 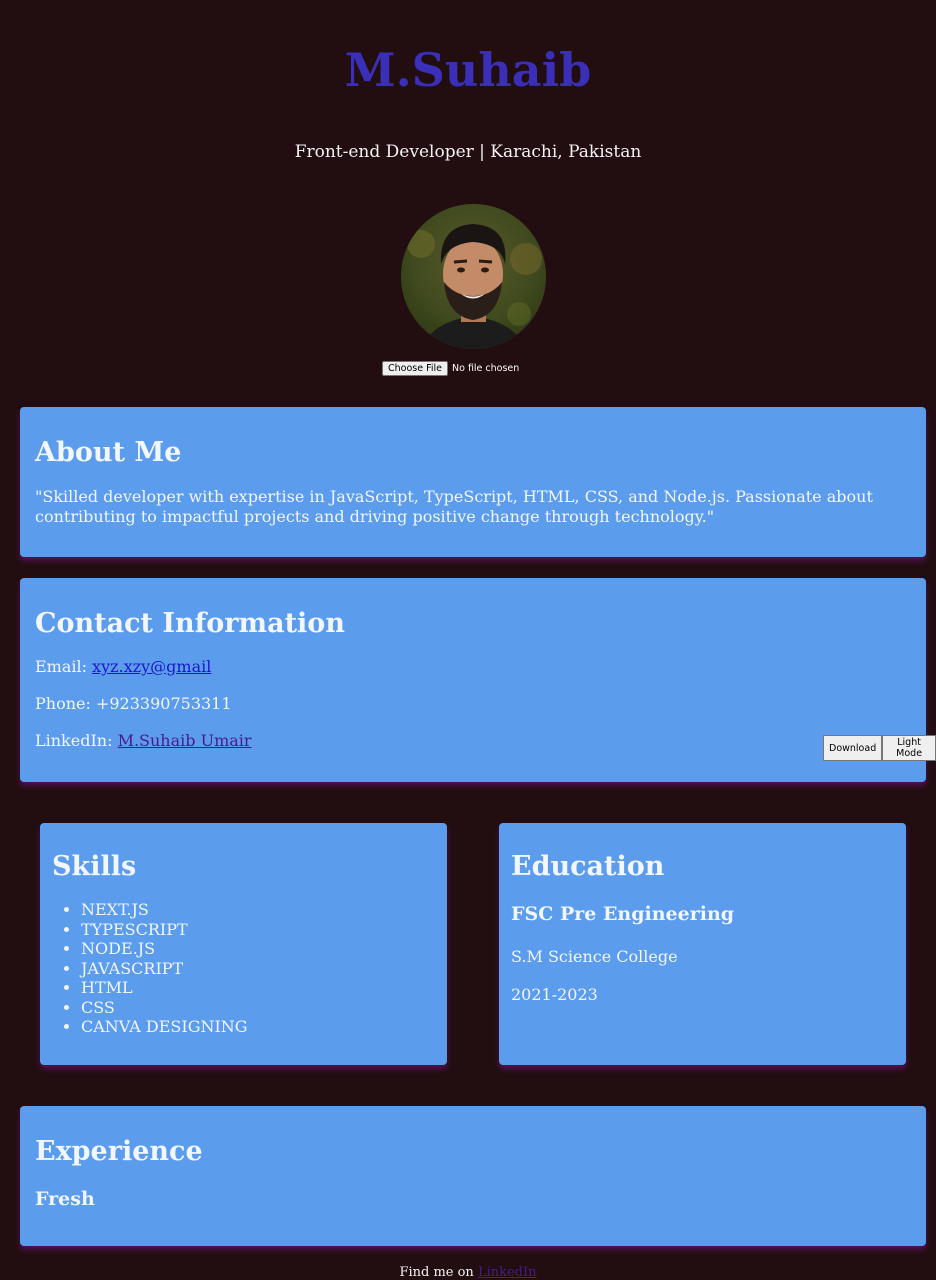 What do you see at coordinates (119, 1151) in the screenshot?
I see `experience-title: Experience` at bounding box center [119, 1151].